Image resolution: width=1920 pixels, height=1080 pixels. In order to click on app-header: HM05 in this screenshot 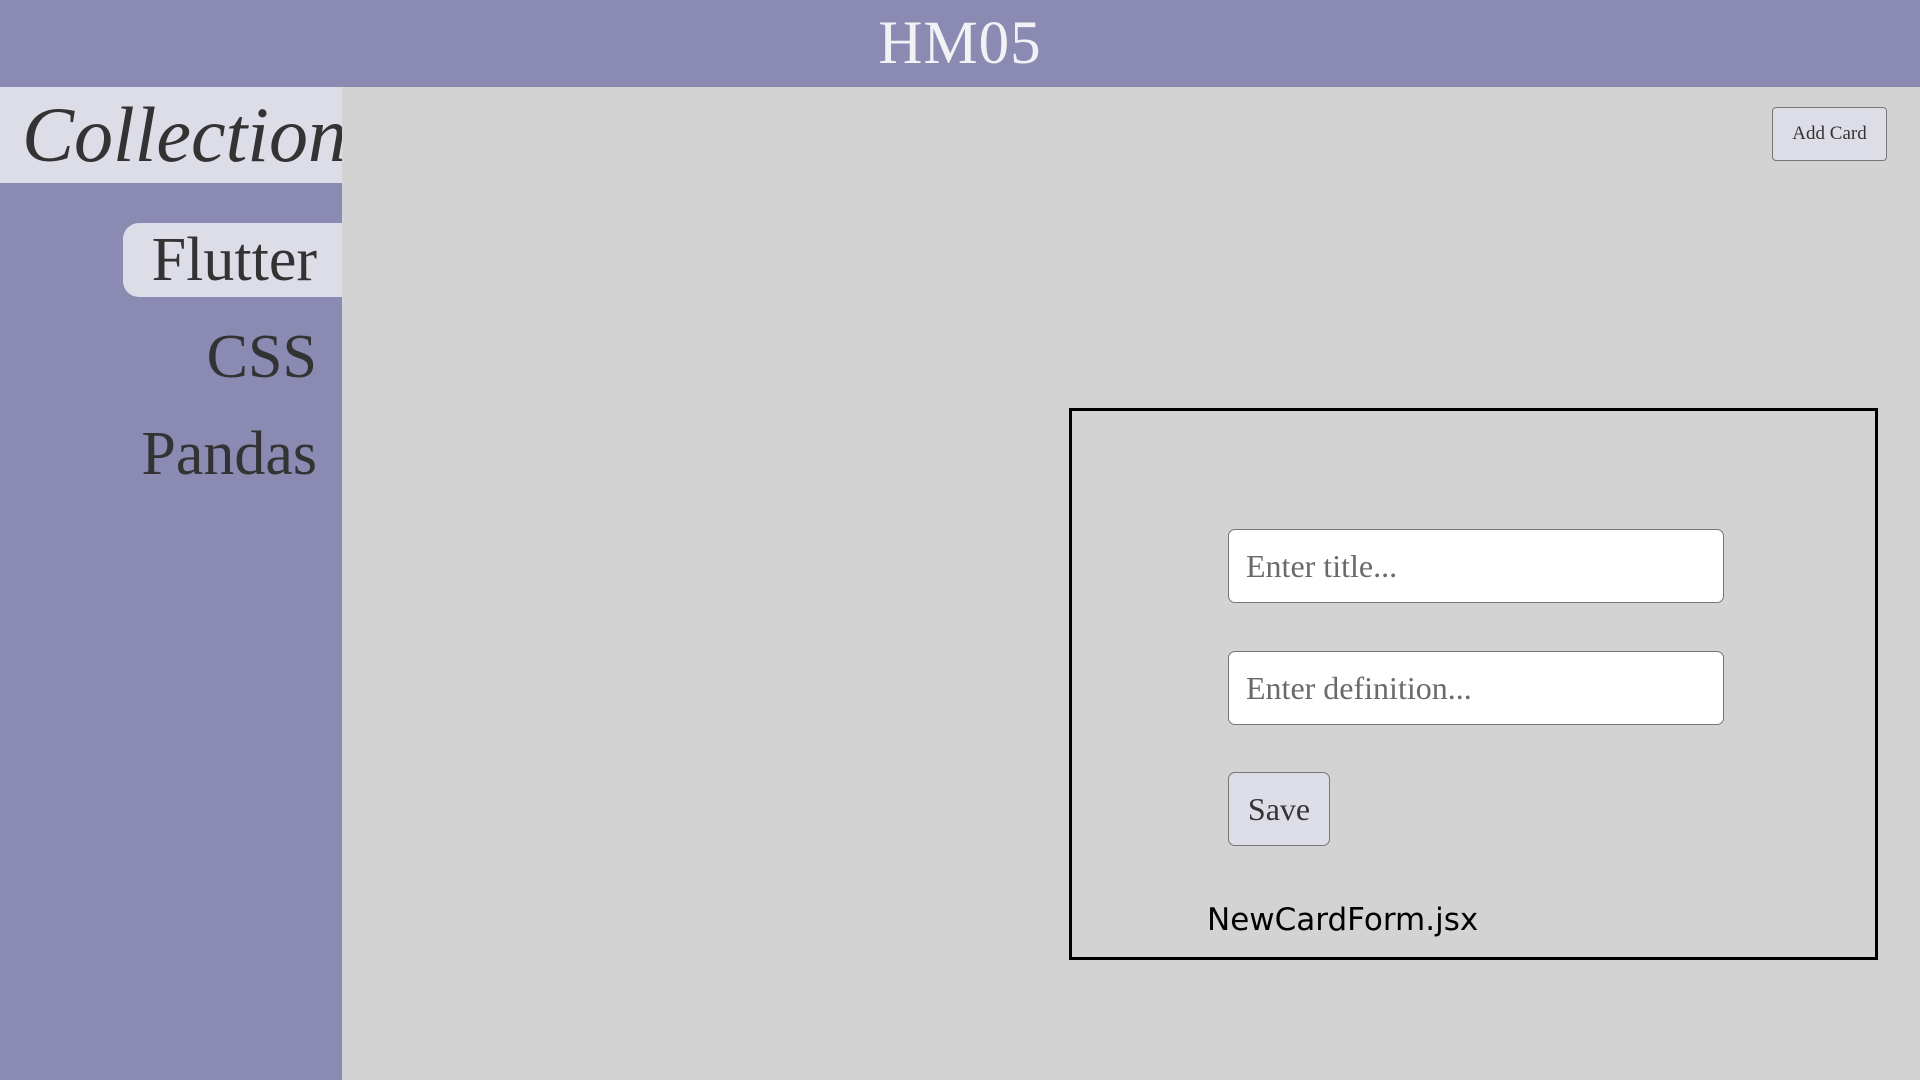, I will do `click(960, 43)`.